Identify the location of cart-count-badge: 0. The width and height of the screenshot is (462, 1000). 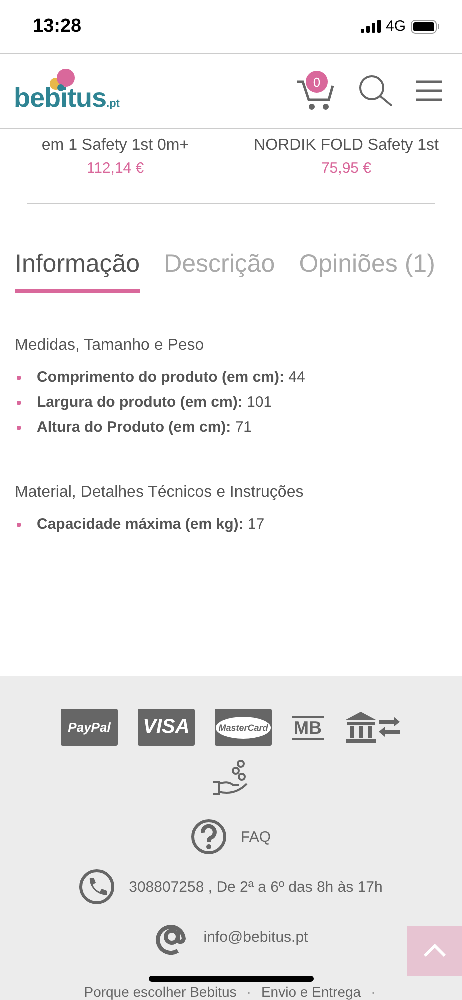
(317, 82).